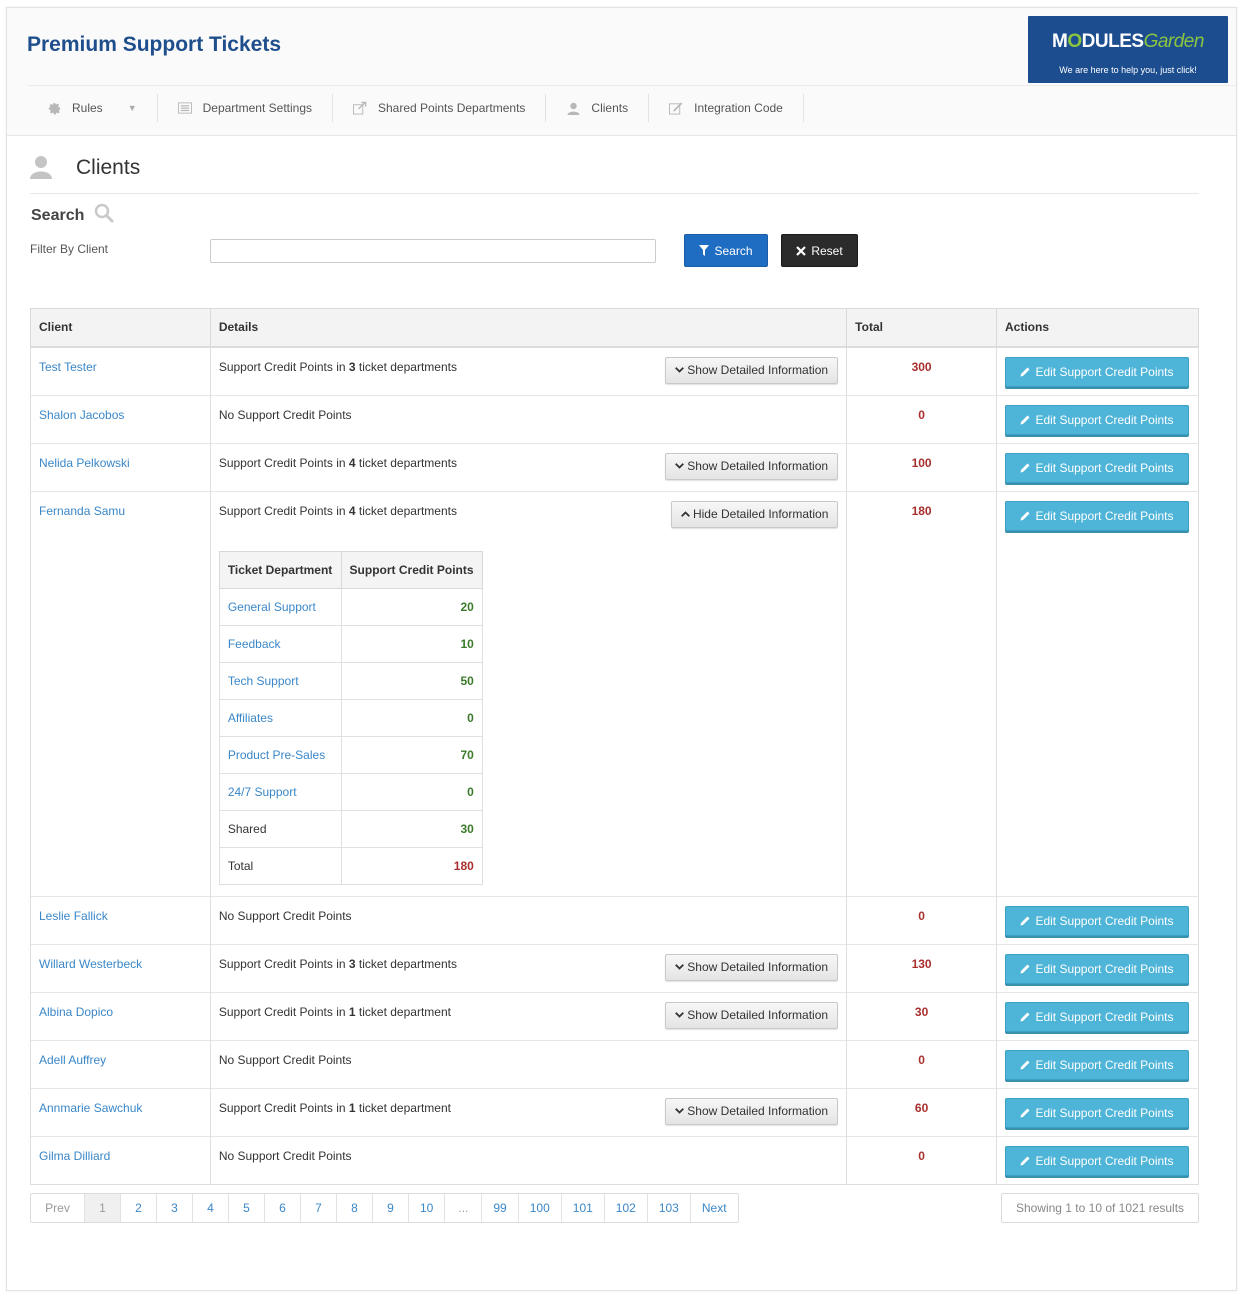 This screenshot has height=1296, width=1243. Describe the element at coordinates (254, 644) in the screenshot. I see `department-name: Feedback` at that location.